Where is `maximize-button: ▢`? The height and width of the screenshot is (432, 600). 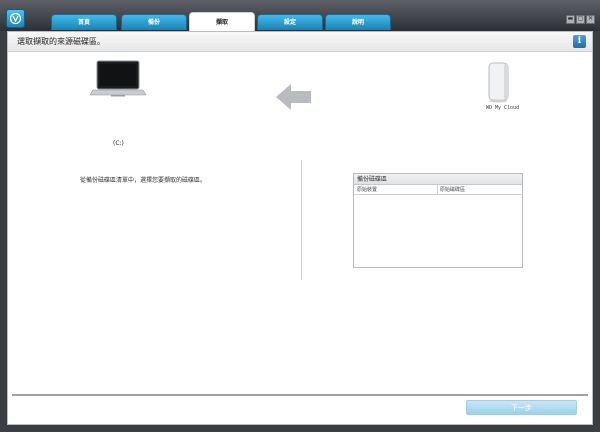 maximize-button: ▢ is located at coordinates (580, 19).